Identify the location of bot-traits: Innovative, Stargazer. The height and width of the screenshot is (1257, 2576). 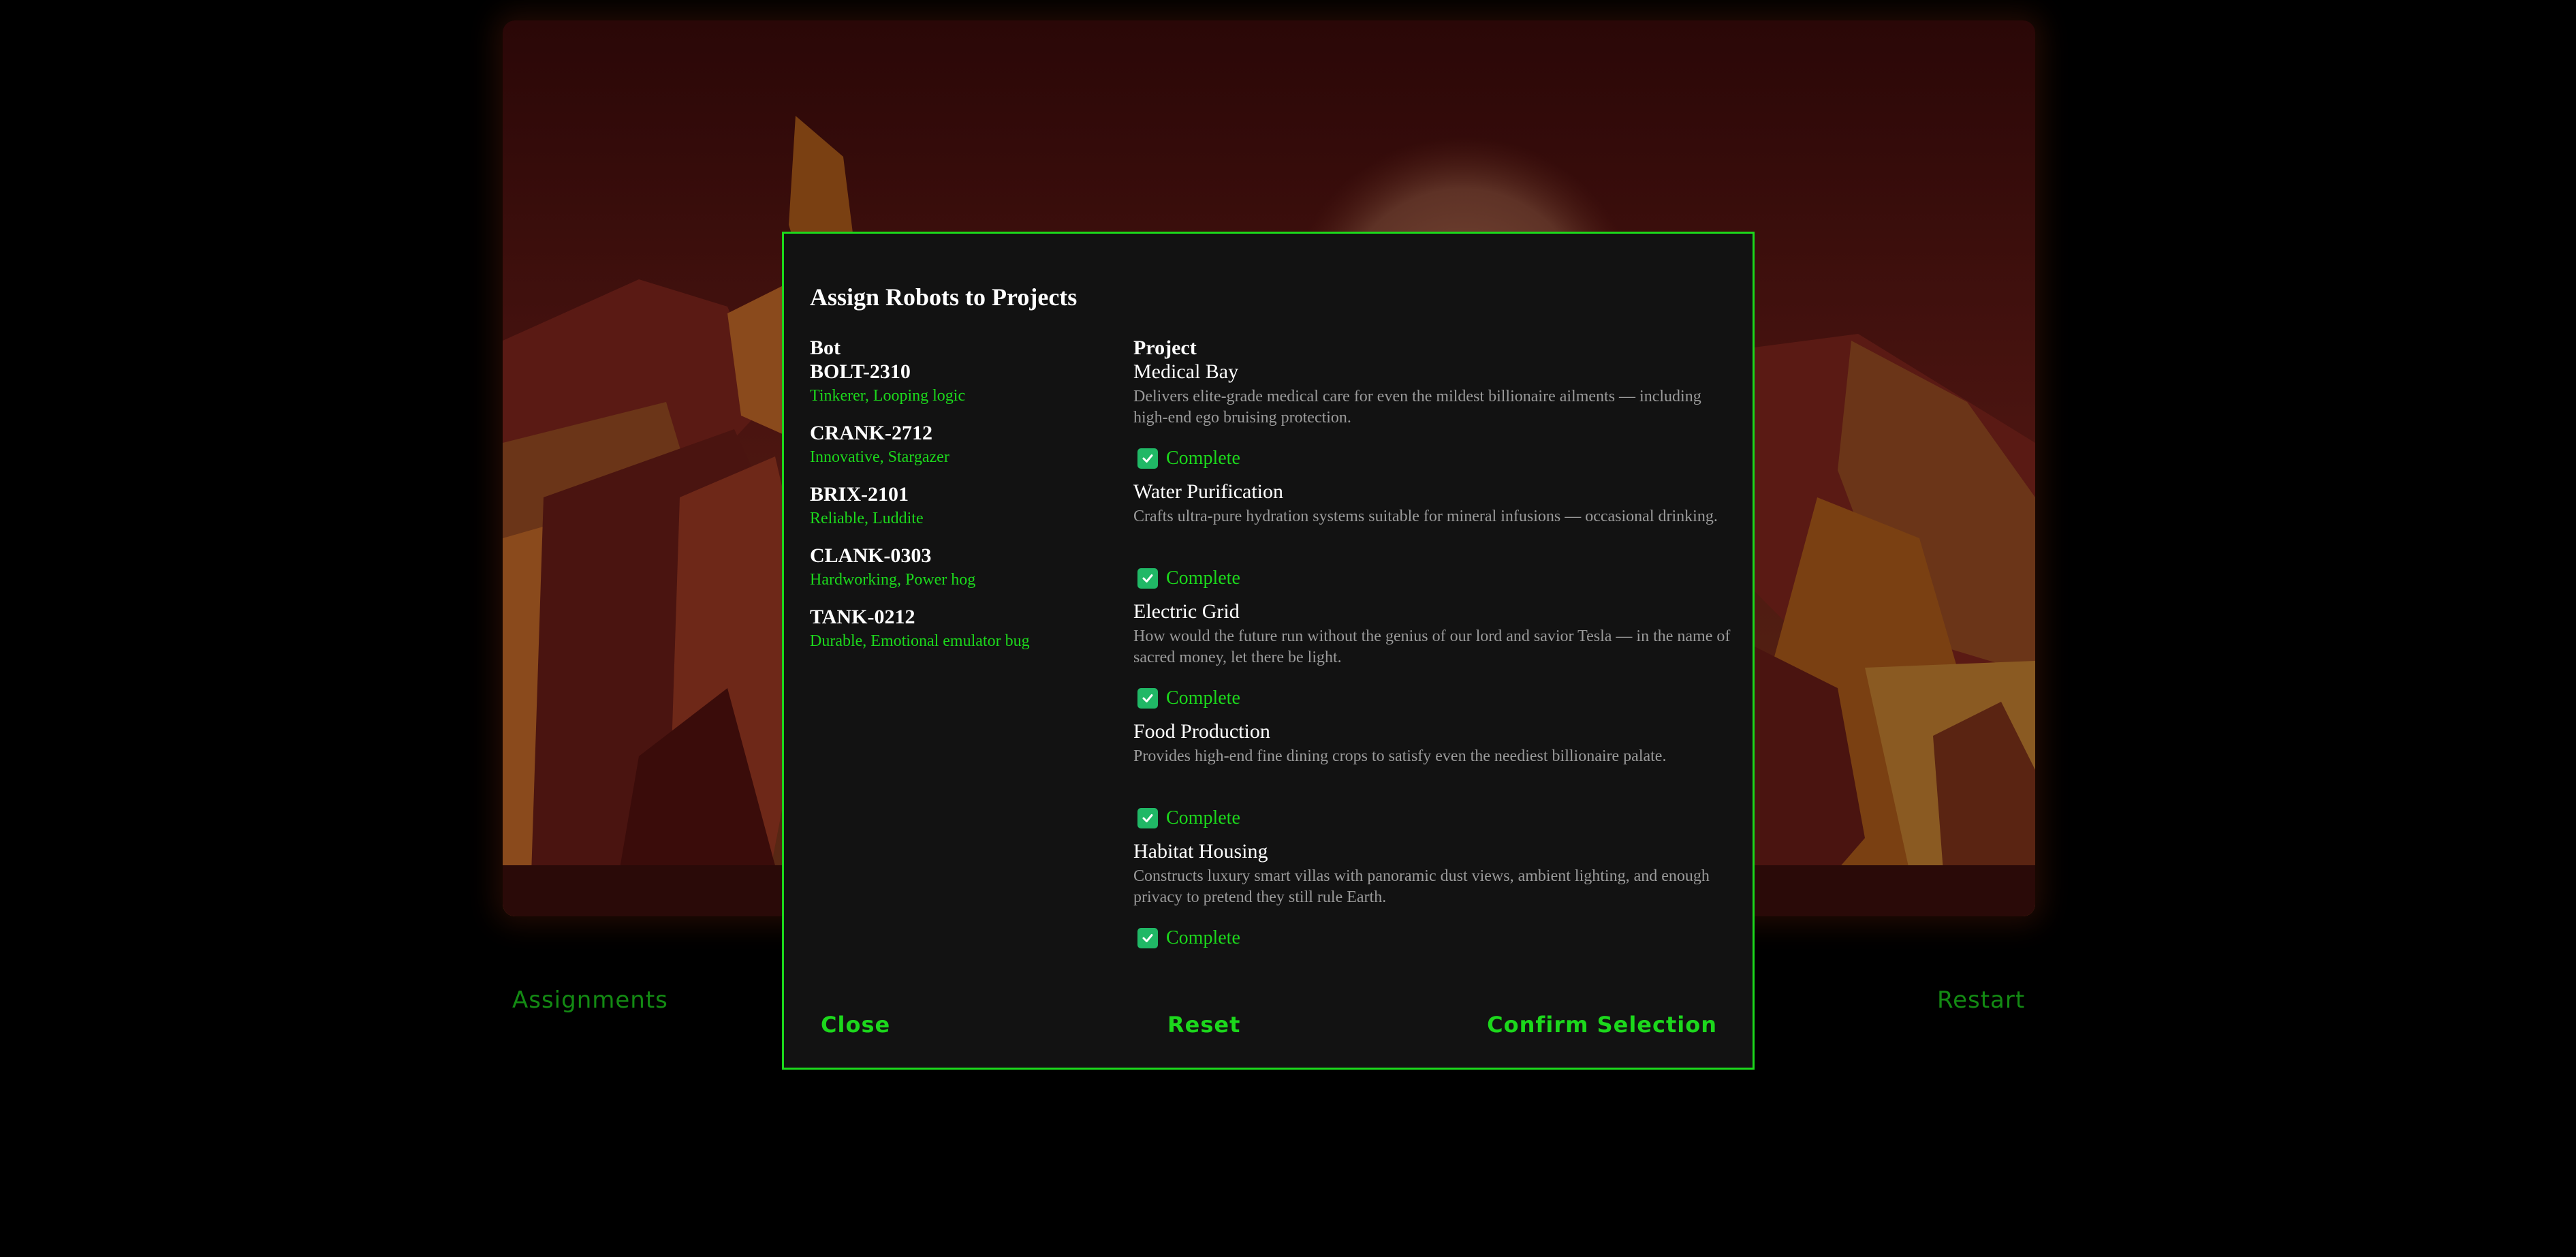
(879, 457).